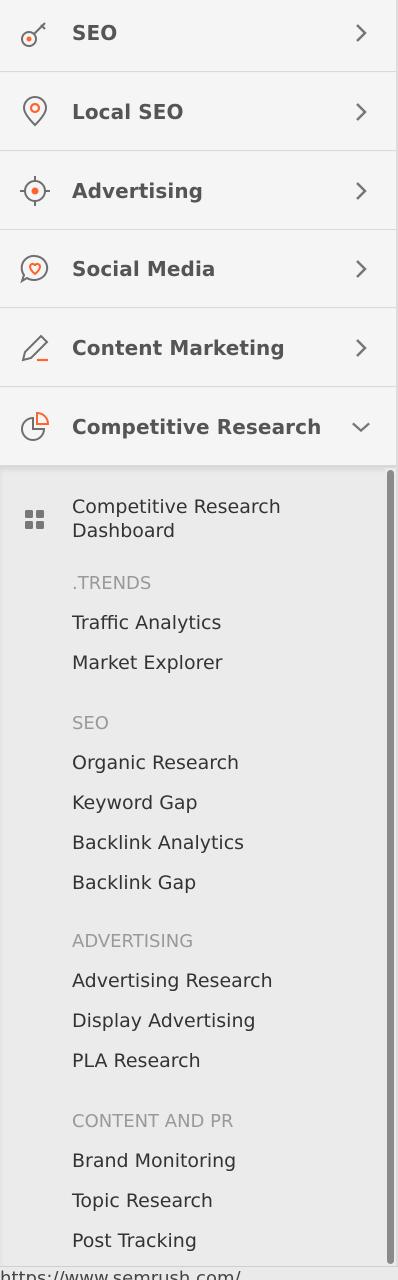  What do you see at coordinates (198, 112) in the screenshot?
I see `menu-item-local-seo: Local SEO` at bounding box center [198, 112].